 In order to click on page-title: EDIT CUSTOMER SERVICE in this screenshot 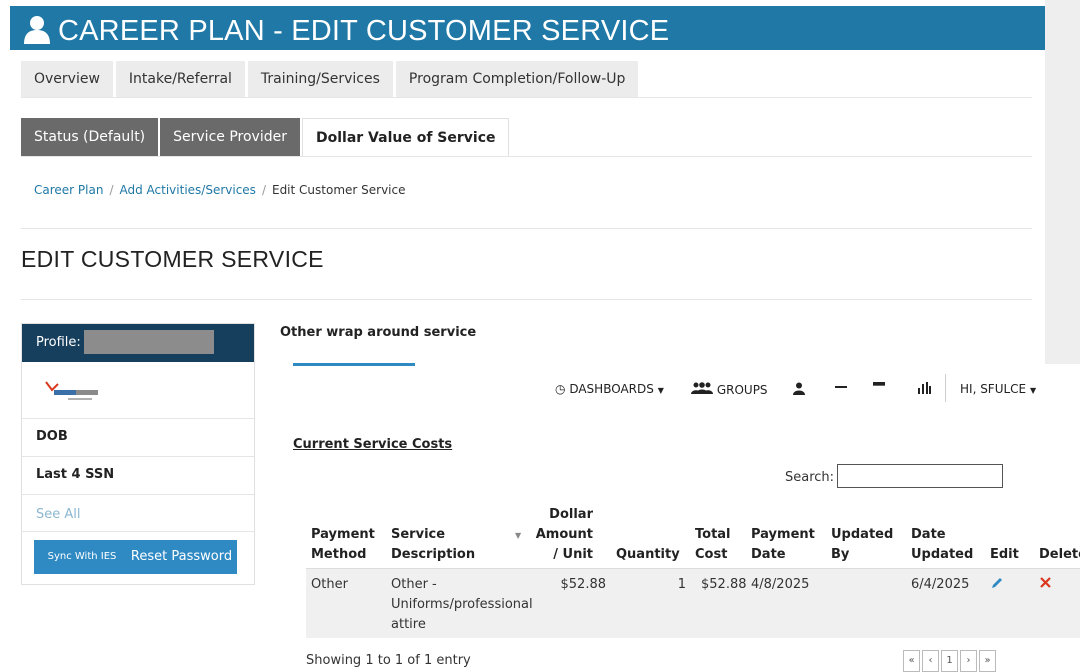, I will do `click(172, 259)`.